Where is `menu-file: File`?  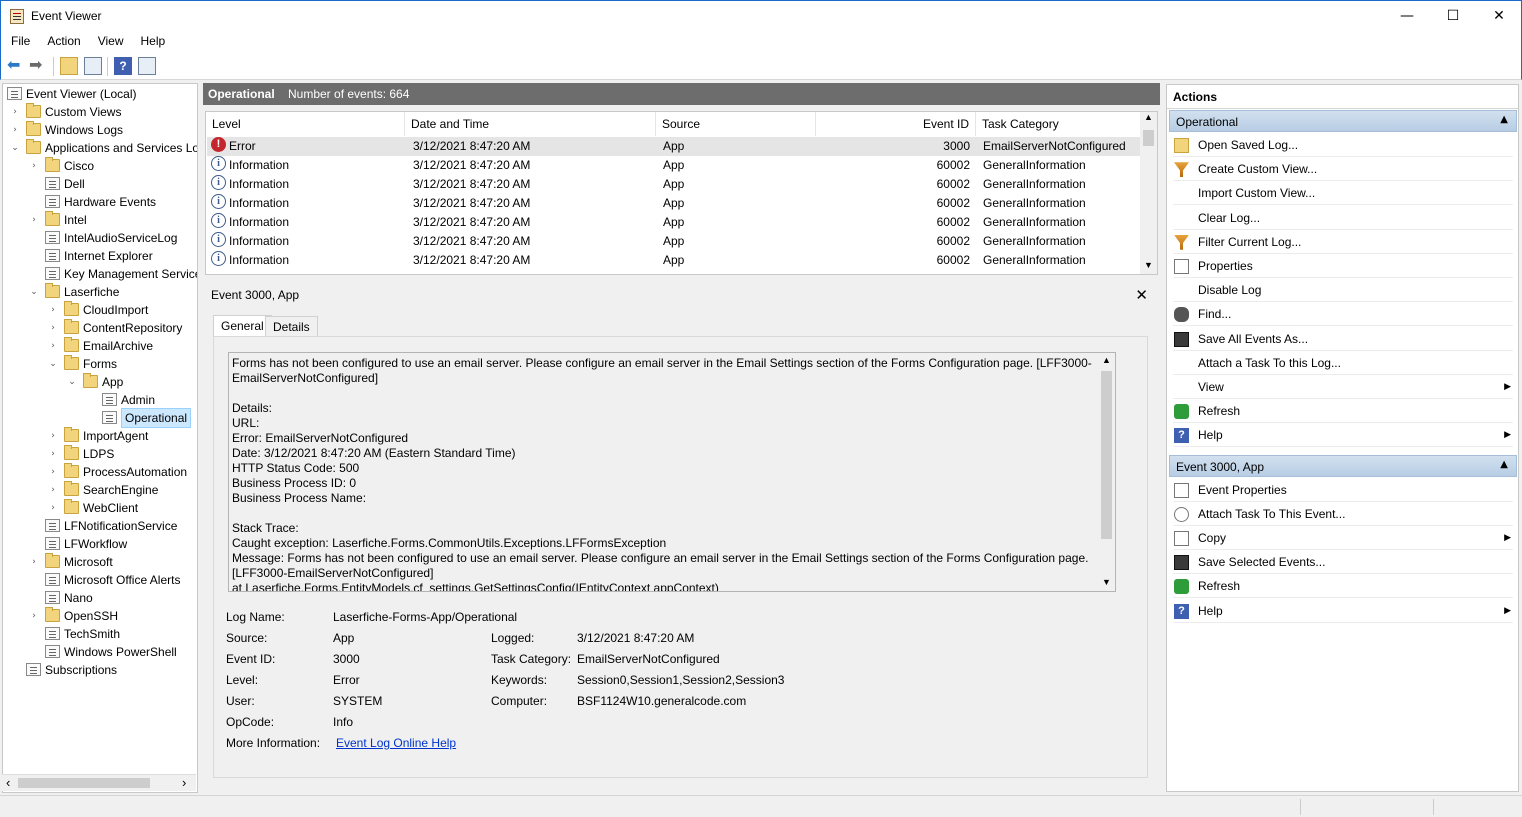
menu-file: File is located at coordinates (19, 39).